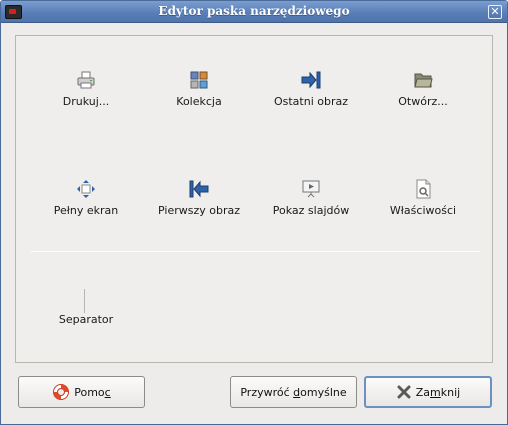 Image resolution: width=508 pixels, height=425 pixels. What do you see at coordinates (255, 251) in the screenshot?
I see `section-divider` at bounding box center [255, 251].